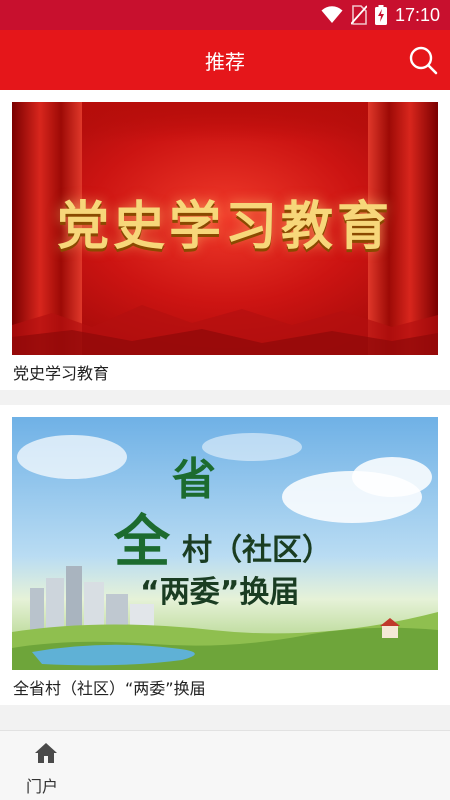 This screenshot has width=450, height=800. I want to click on card-title: 党史学习教育, so click(61, 372).